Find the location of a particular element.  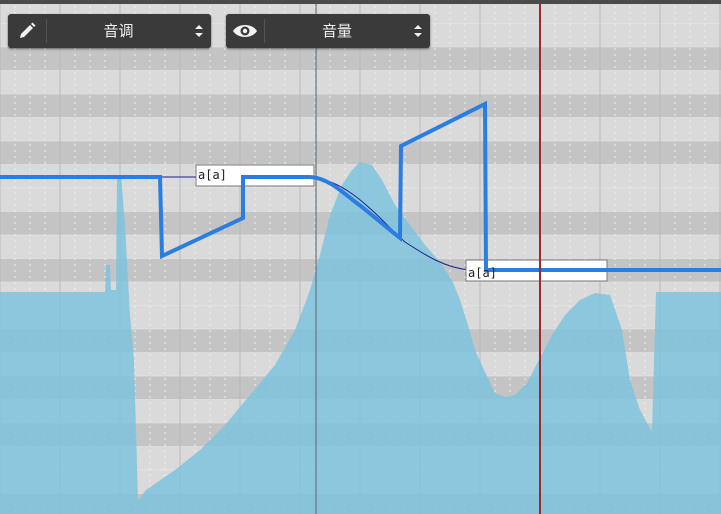

parameter-select: 音调 is located at coordinates (109, 31).